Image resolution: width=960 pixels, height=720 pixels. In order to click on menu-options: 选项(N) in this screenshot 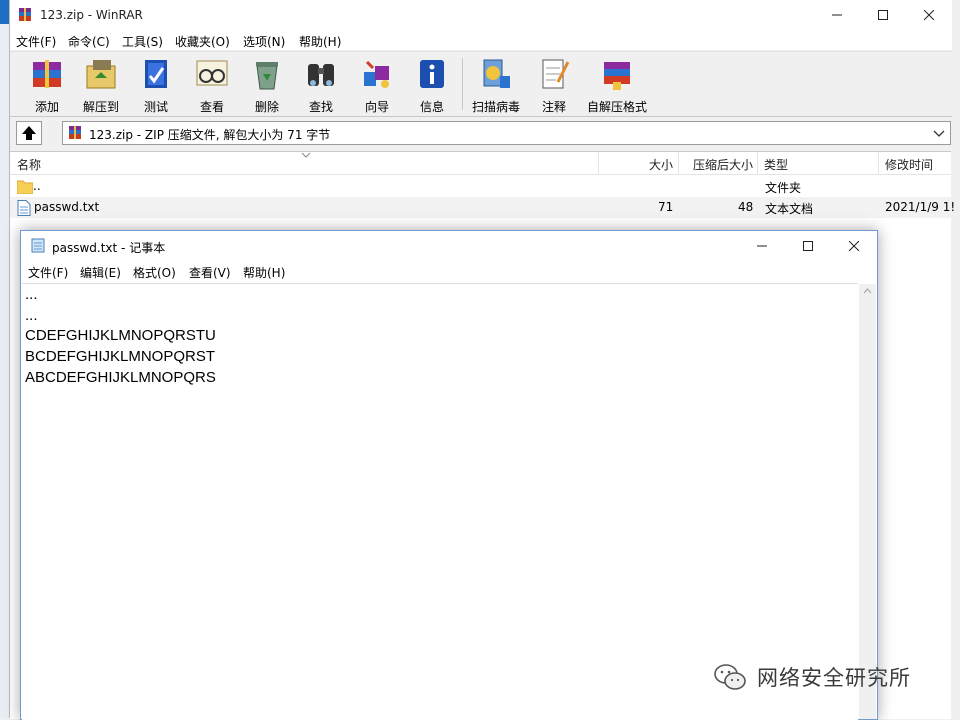, I will do `click(264, 41)`.